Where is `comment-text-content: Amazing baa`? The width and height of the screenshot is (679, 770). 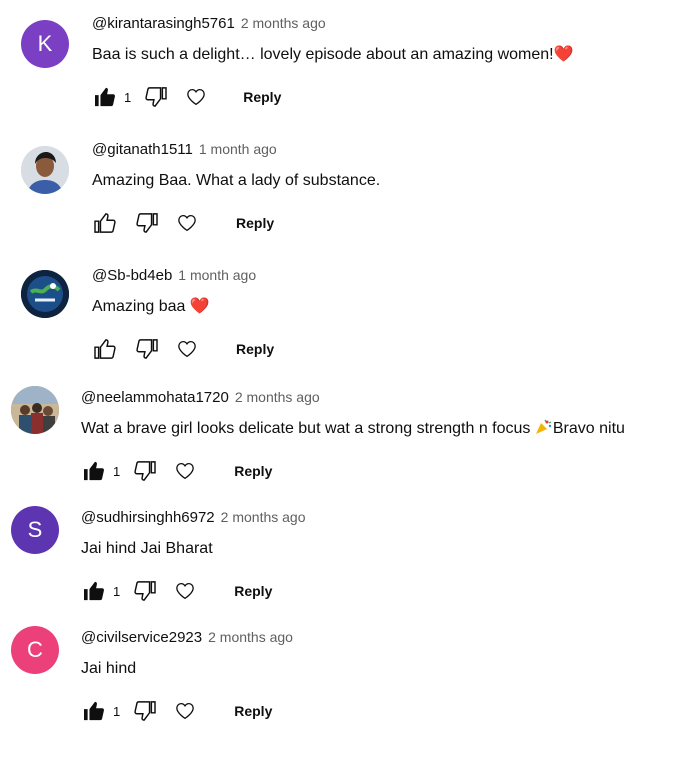 comment-text-content: Amazing baa is located at coordinates (139, 306).